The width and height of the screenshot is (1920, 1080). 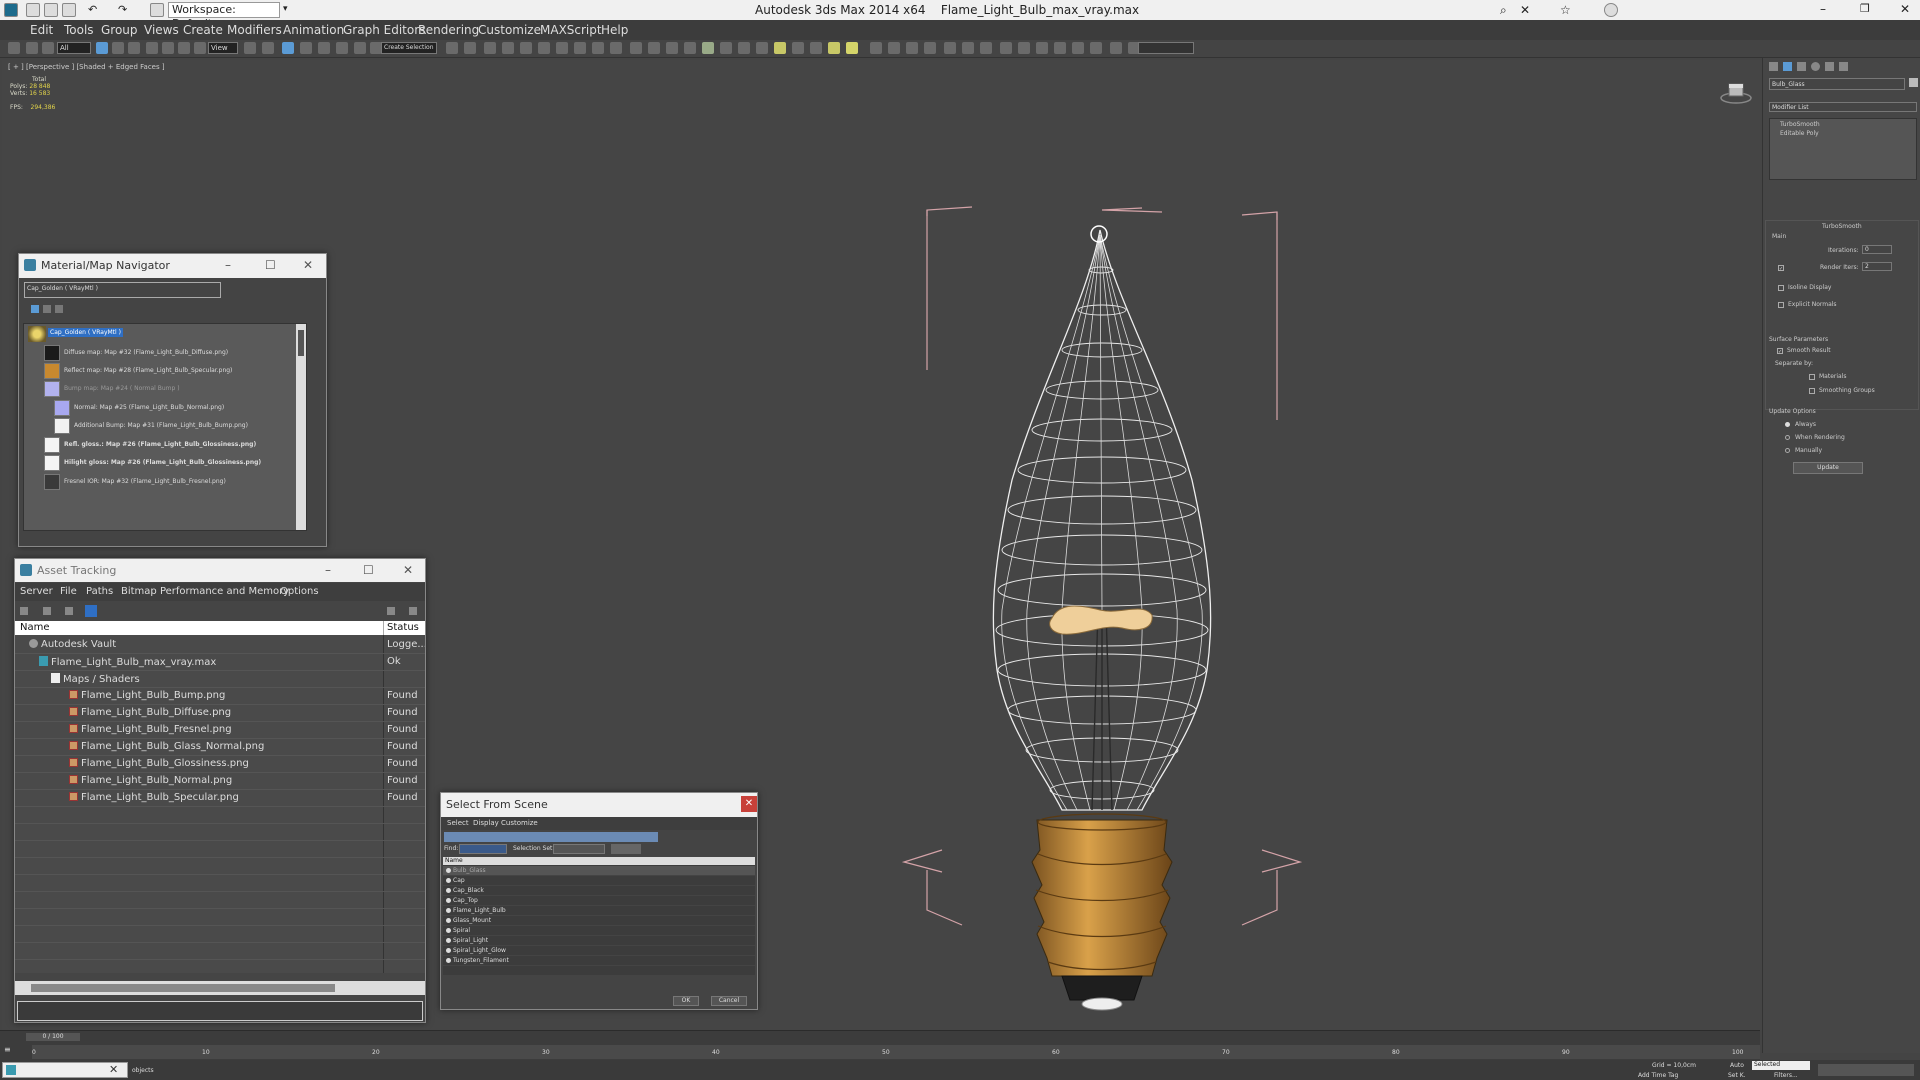 I want to click on update-button: Update, so click(x=1828, y=468).